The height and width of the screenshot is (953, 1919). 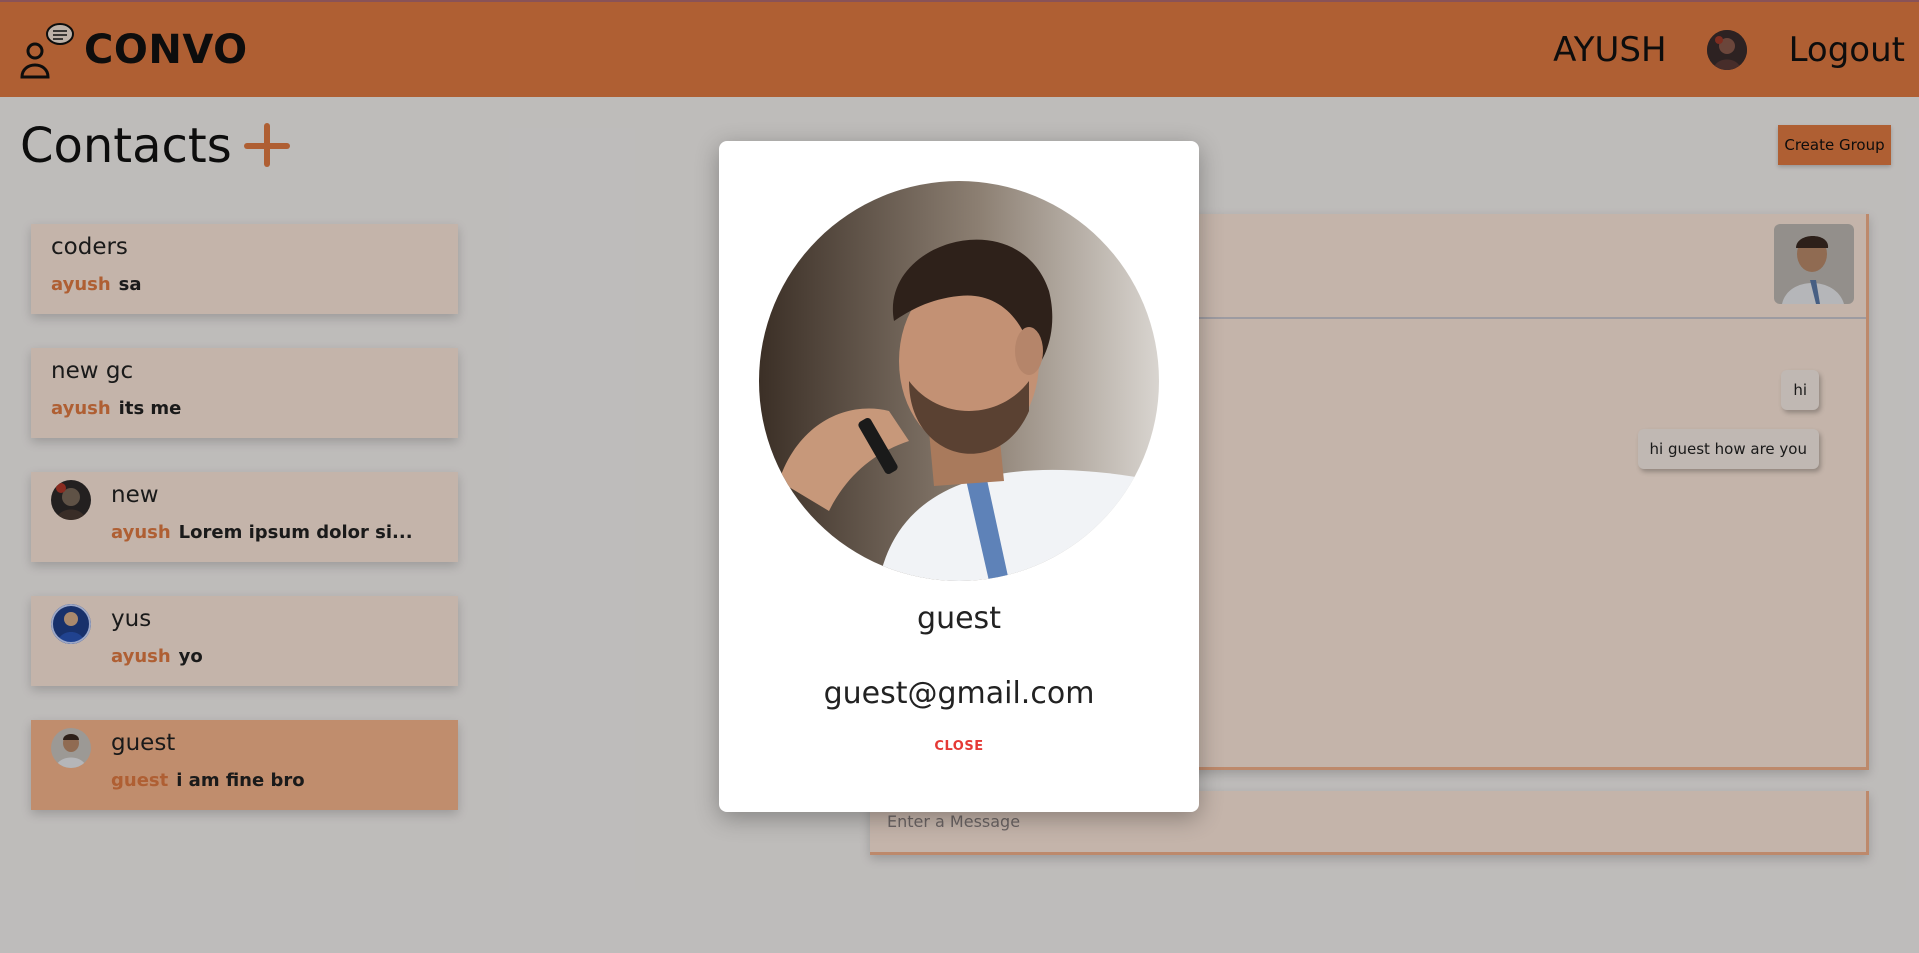 I want to click on profile-name: guest, so click(x=959, y=618).